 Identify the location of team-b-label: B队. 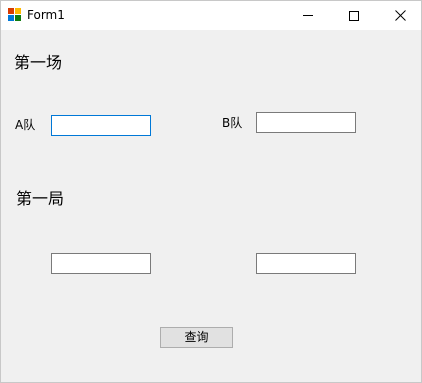
(232, 123).